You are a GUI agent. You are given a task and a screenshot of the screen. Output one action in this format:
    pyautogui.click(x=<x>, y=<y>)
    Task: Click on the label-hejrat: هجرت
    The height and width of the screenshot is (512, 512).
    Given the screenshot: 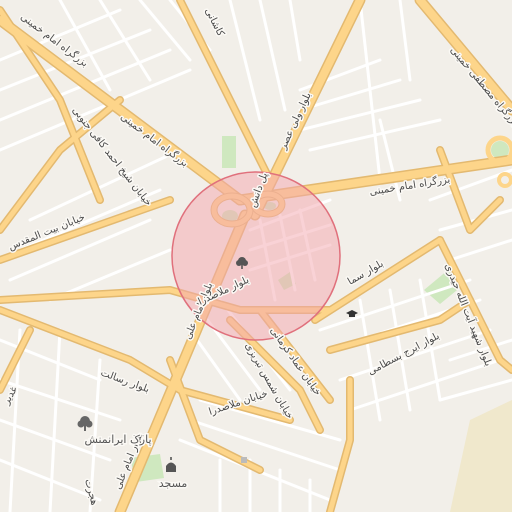 What is the action you would take?
    pyautogui.click(x=91, y=492)
    